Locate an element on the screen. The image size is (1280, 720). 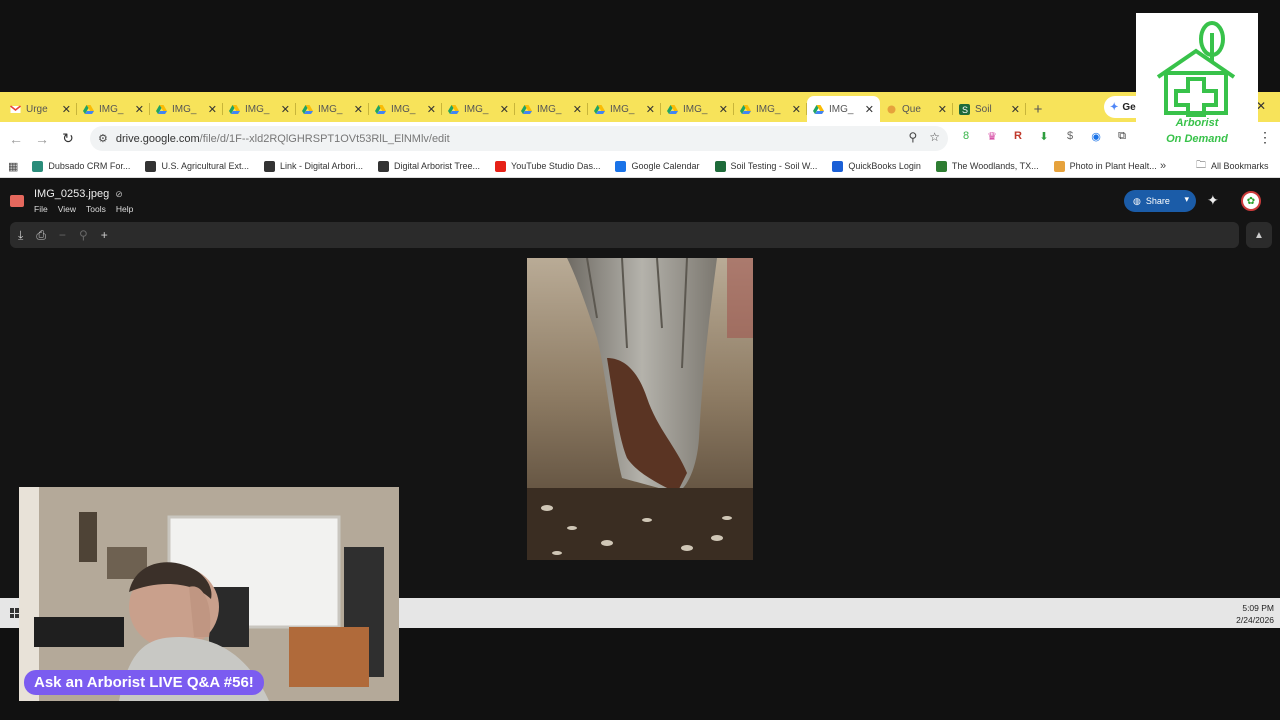
zoom-search-icon: ⚲ is located at coordinates (83, 235).